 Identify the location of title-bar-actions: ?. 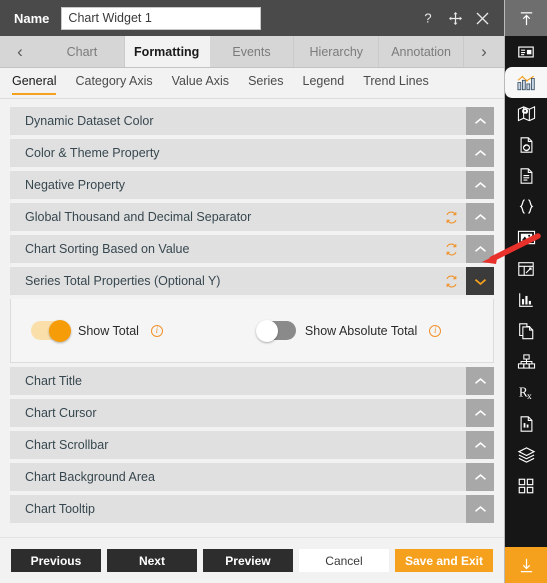
(458, 18).